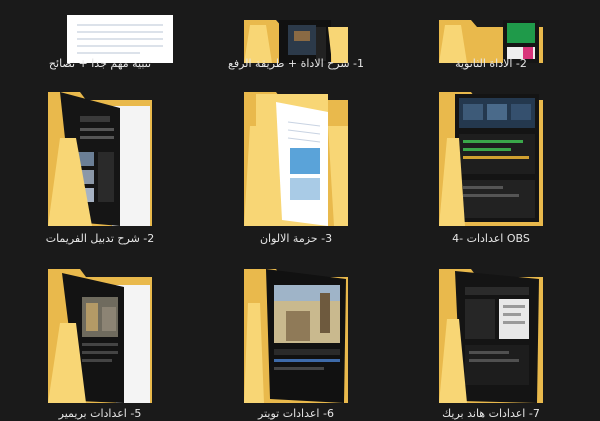 The width and height of the screenshot is (600, 421). Describe the element at coordinates (296, 413) in the screenshot. I see `folder-label: 6- اعدادات تويتر` at that location.